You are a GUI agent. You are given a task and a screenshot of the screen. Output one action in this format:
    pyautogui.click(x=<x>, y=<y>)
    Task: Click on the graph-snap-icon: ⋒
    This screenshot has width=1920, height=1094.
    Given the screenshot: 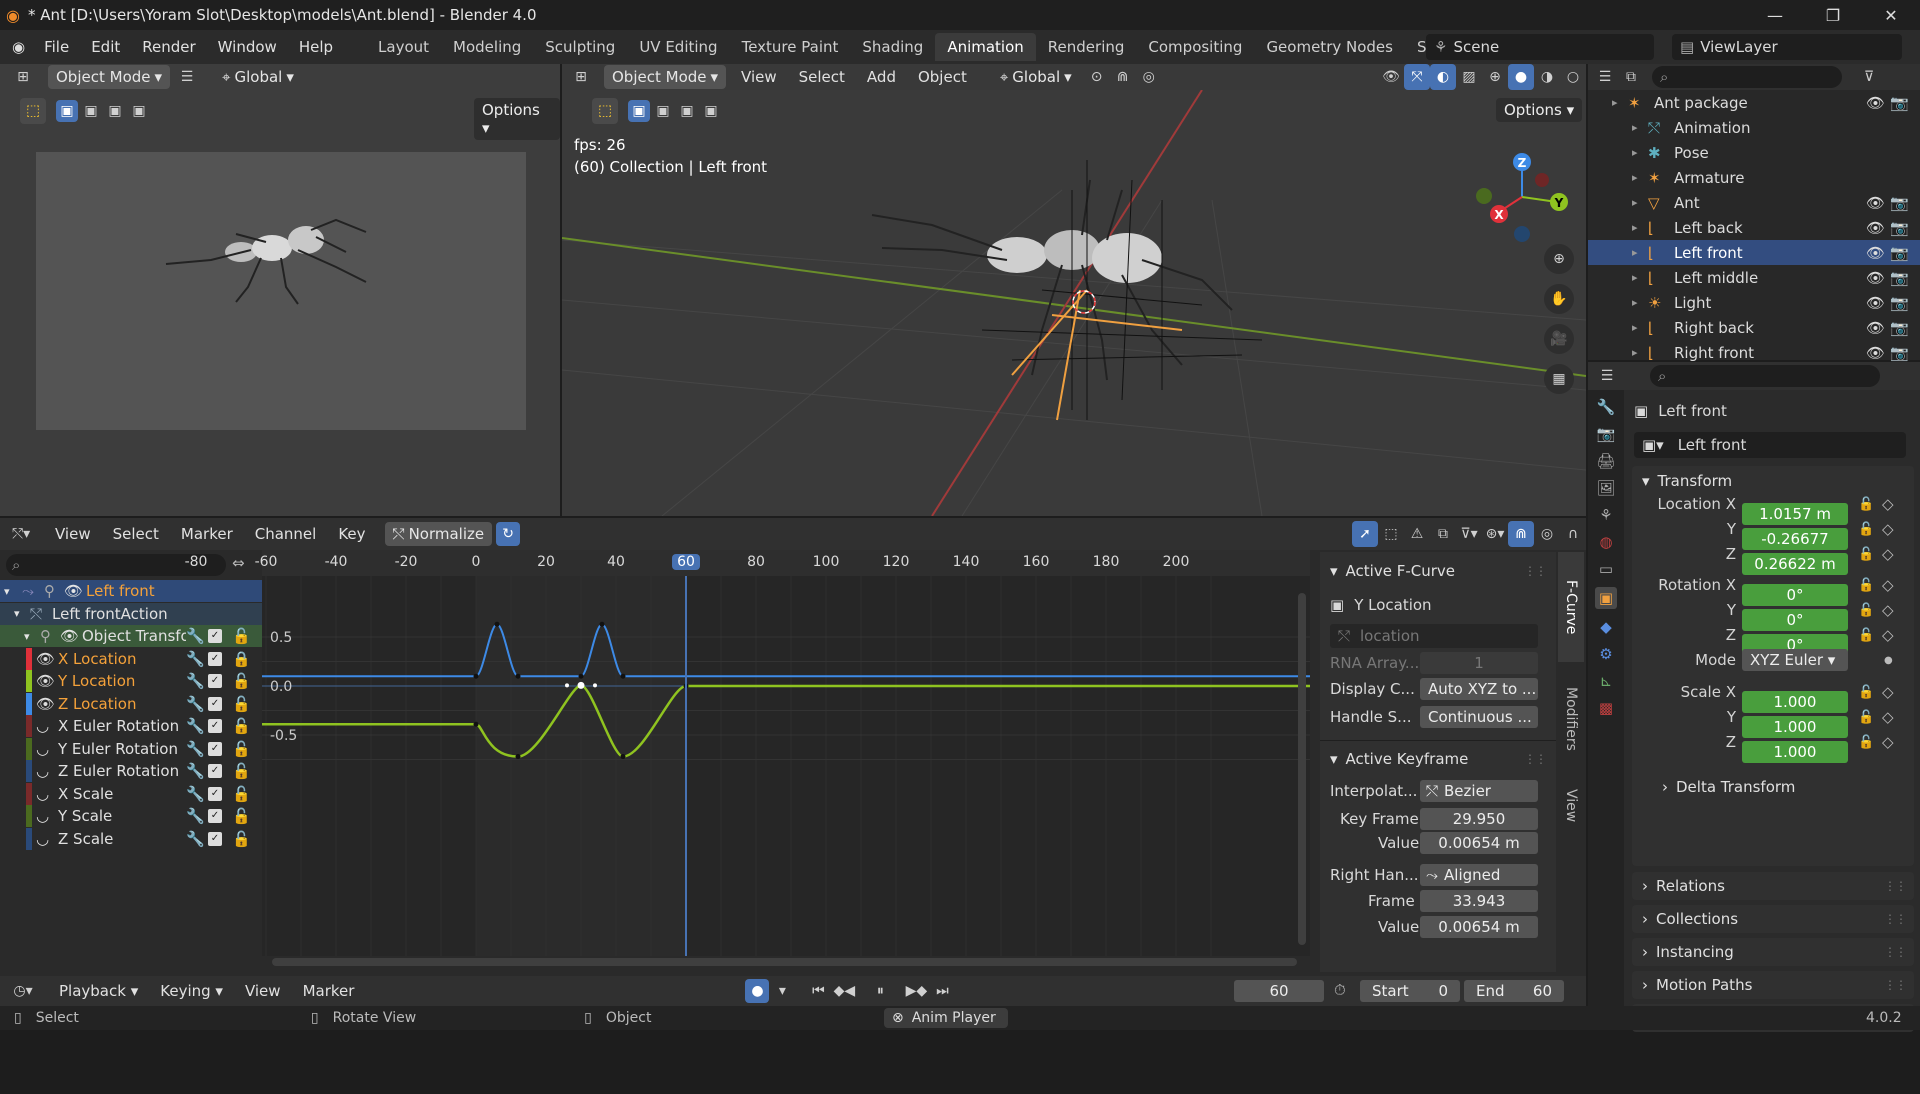 What is the action you would take?
    pyautogui.click(x=1521, y=534)
    